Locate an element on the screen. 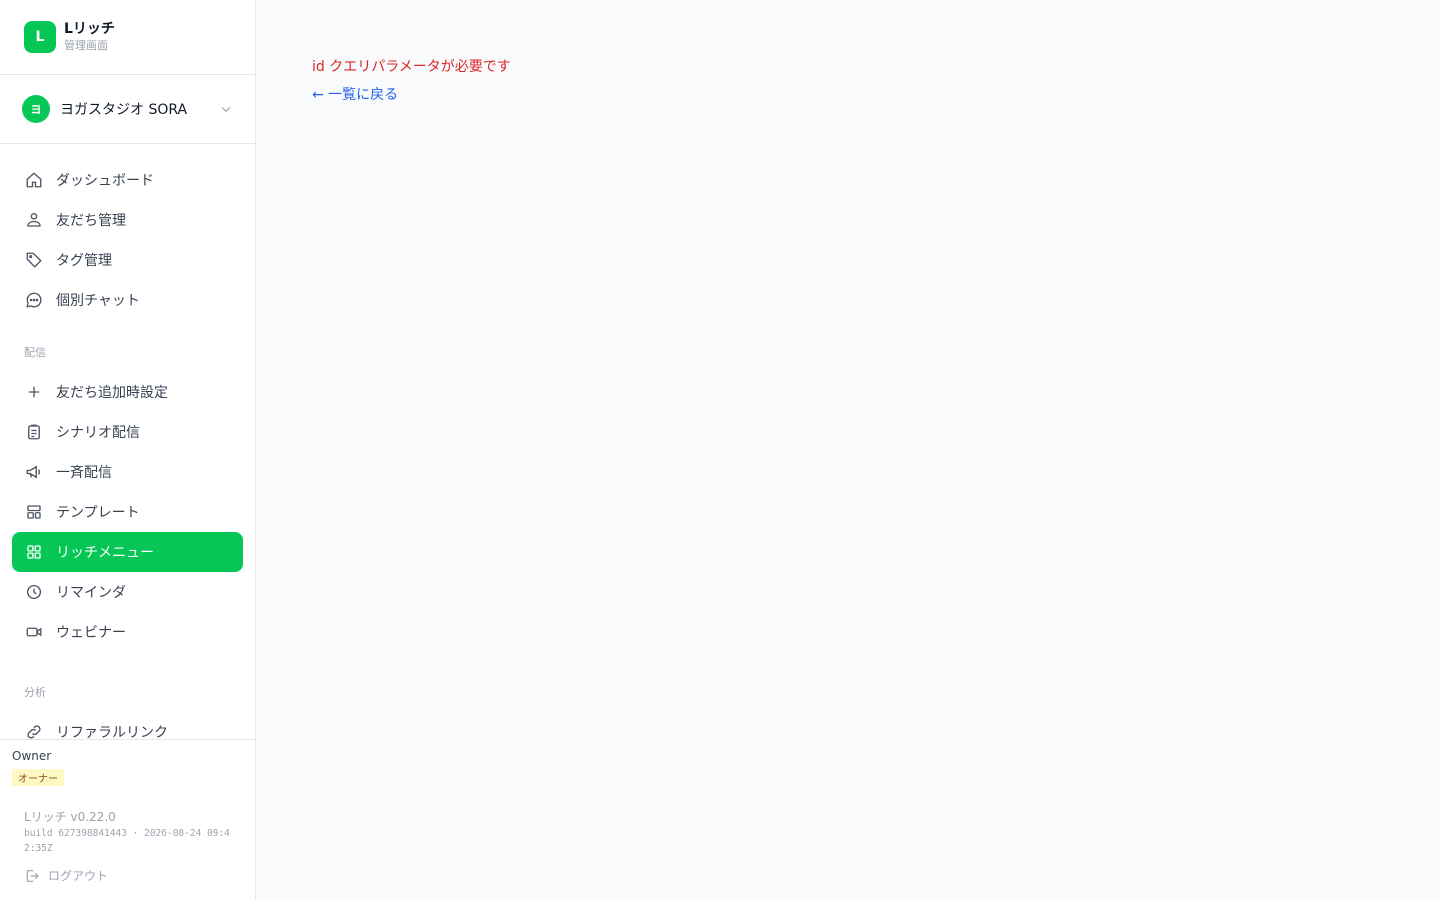 The width and height of the screenshot is (1440, 900). clipboard-icon is located at coordinates (34, 432).